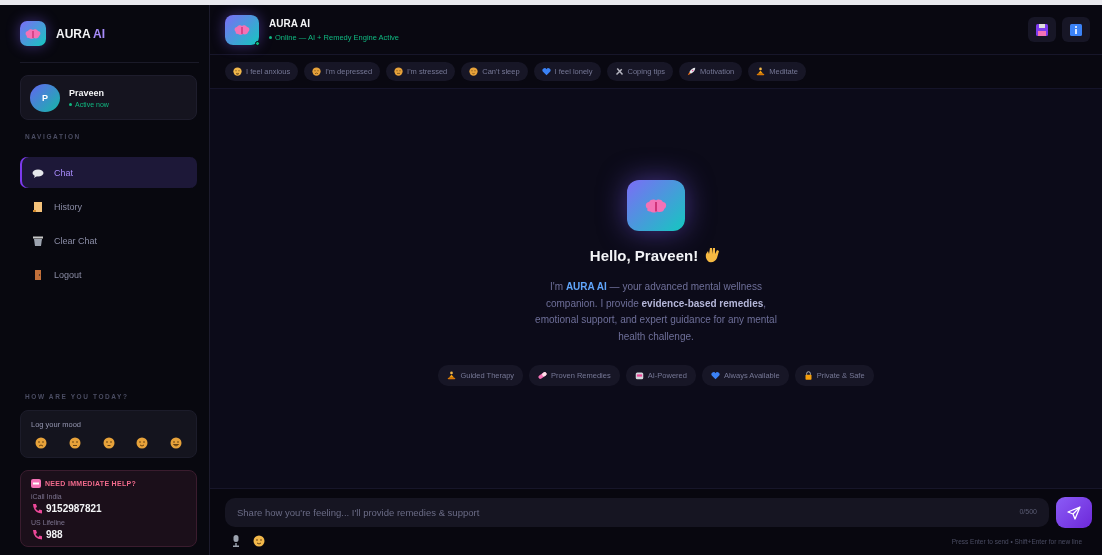 The image size is (1102, 555). I want to click on nav-item: Chat, so click(108, 172).